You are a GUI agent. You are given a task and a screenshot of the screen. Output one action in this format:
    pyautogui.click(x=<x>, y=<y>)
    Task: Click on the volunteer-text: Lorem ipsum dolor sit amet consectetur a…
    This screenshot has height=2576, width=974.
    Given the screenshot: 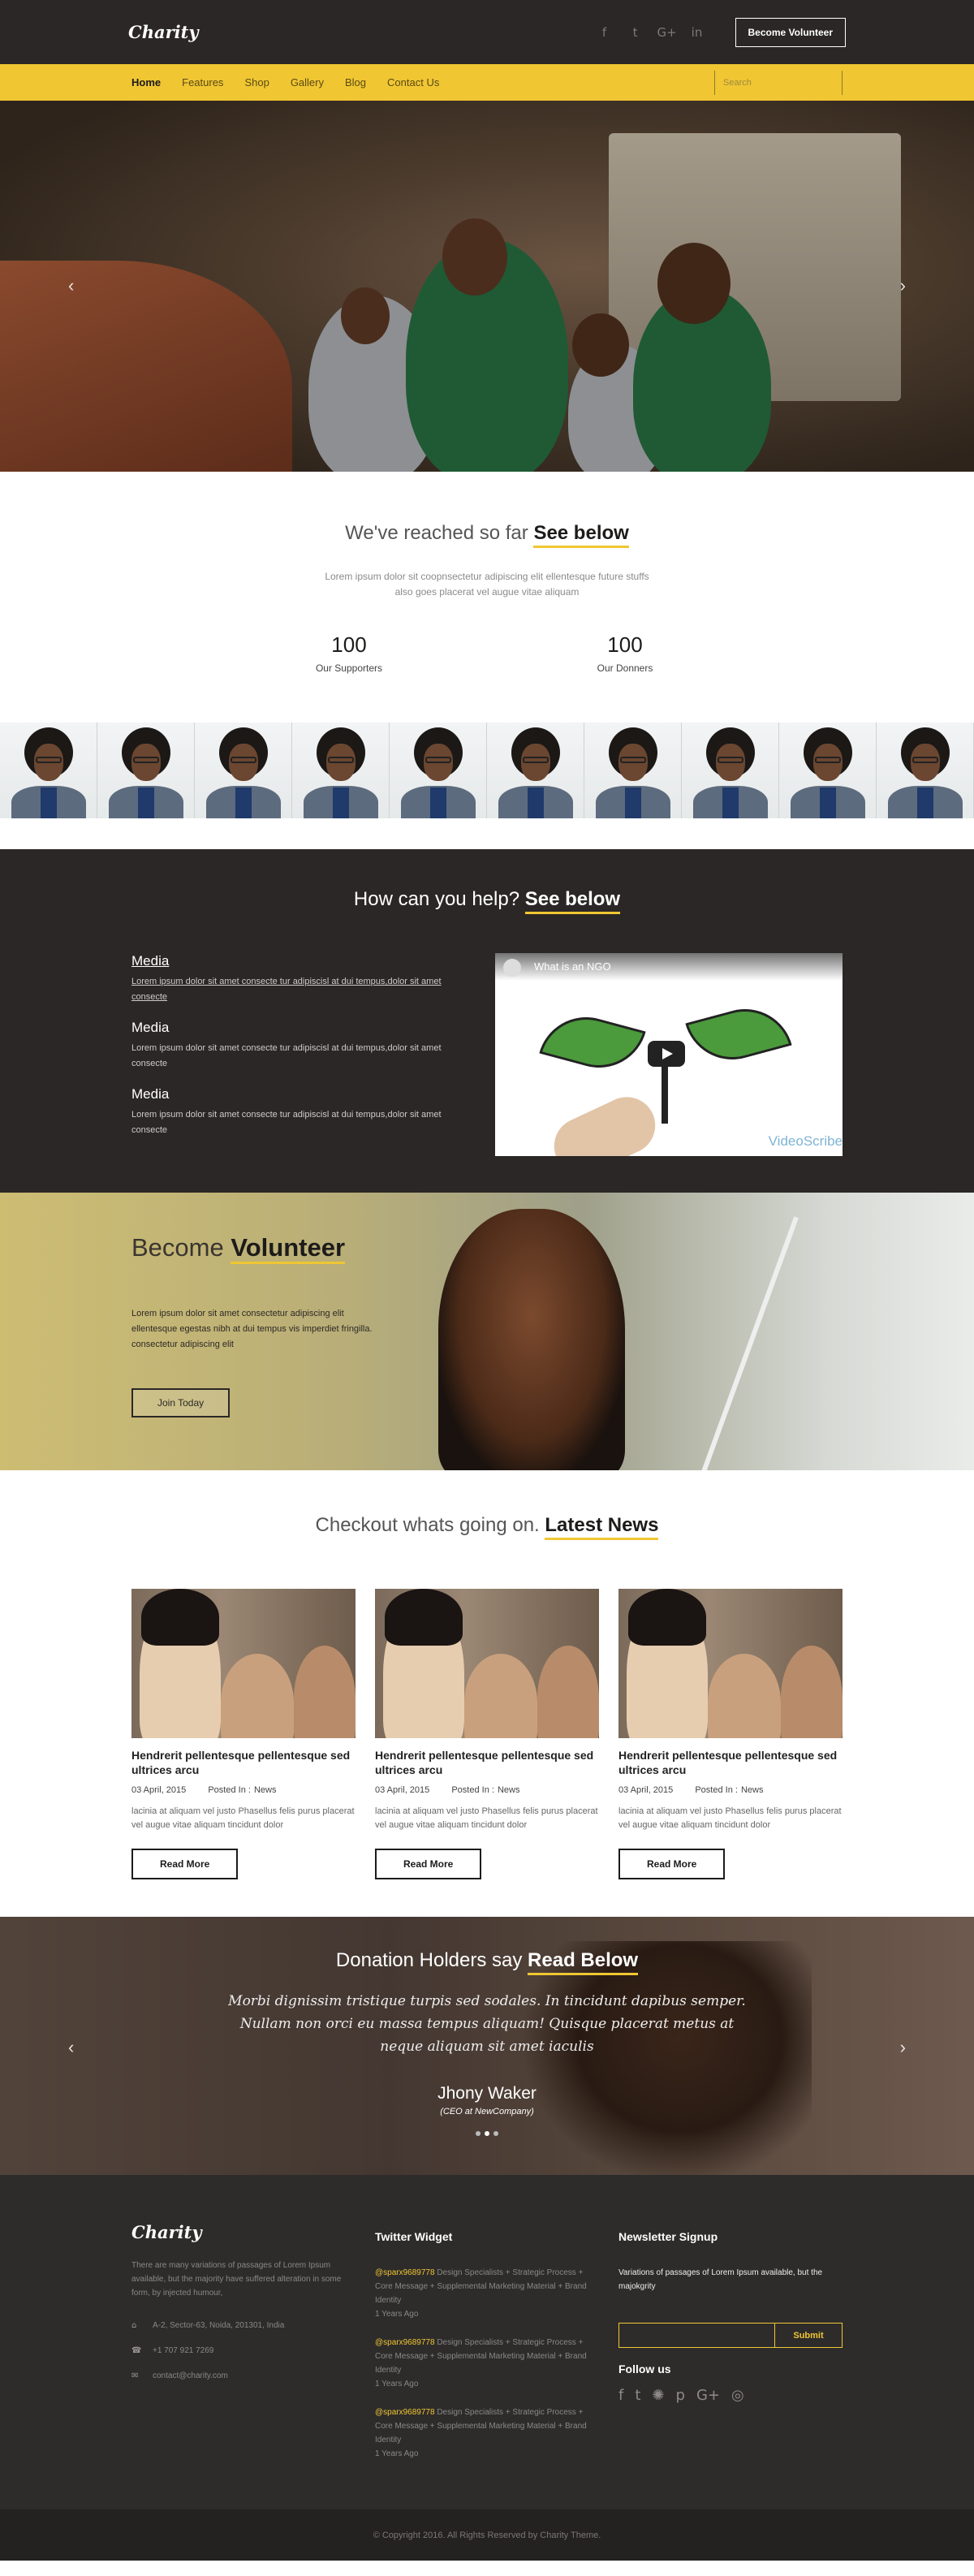 What is the action you would take?
    pyautogui.click(x=252, y=1329)
    